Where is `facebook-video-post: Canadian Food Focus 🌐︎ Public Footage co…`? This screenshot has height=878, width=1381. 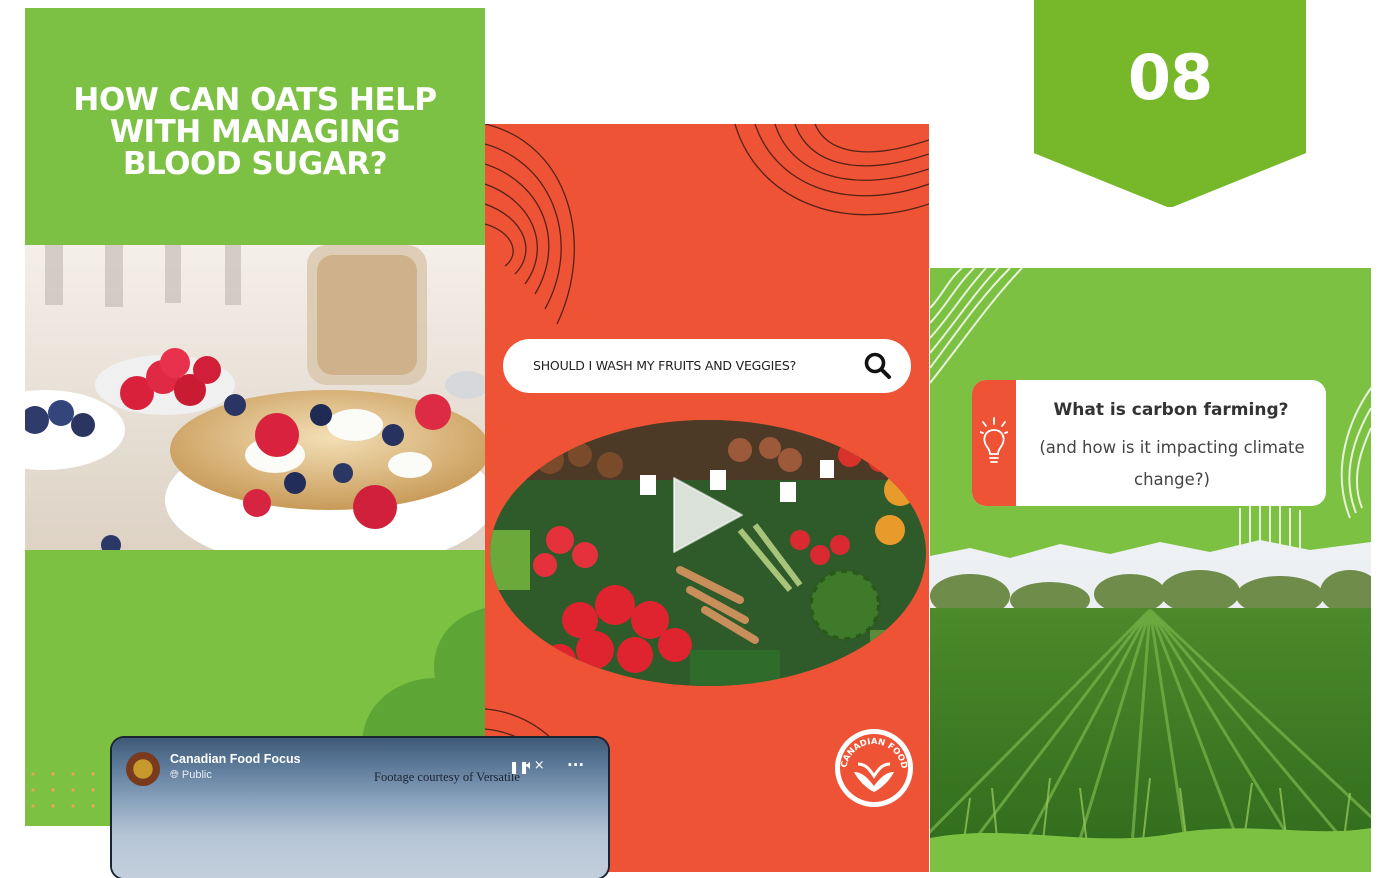
facebook-video-post: Canadian Food Focus 🌐︎ Public Footage co… is located at coordinates (360, 808).